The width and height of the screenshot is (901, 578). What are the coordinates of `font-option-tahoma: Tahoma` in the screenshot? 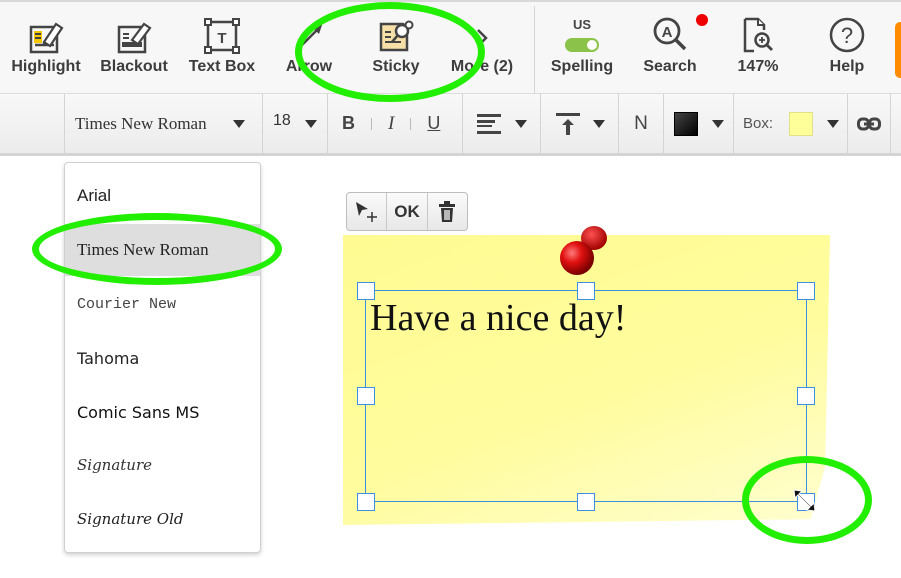 It's located at (162, 358).